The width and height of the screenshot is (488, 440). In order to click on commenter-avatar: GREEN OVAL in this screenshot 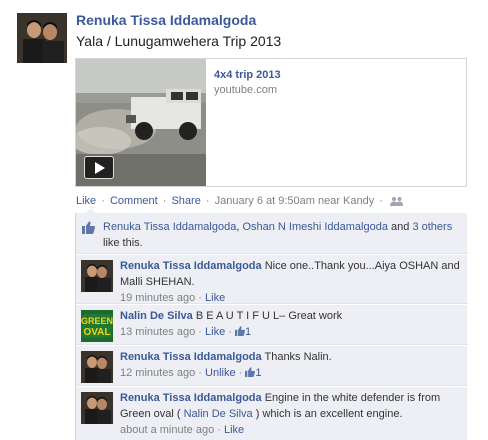, I will do `click(97, 326)`.